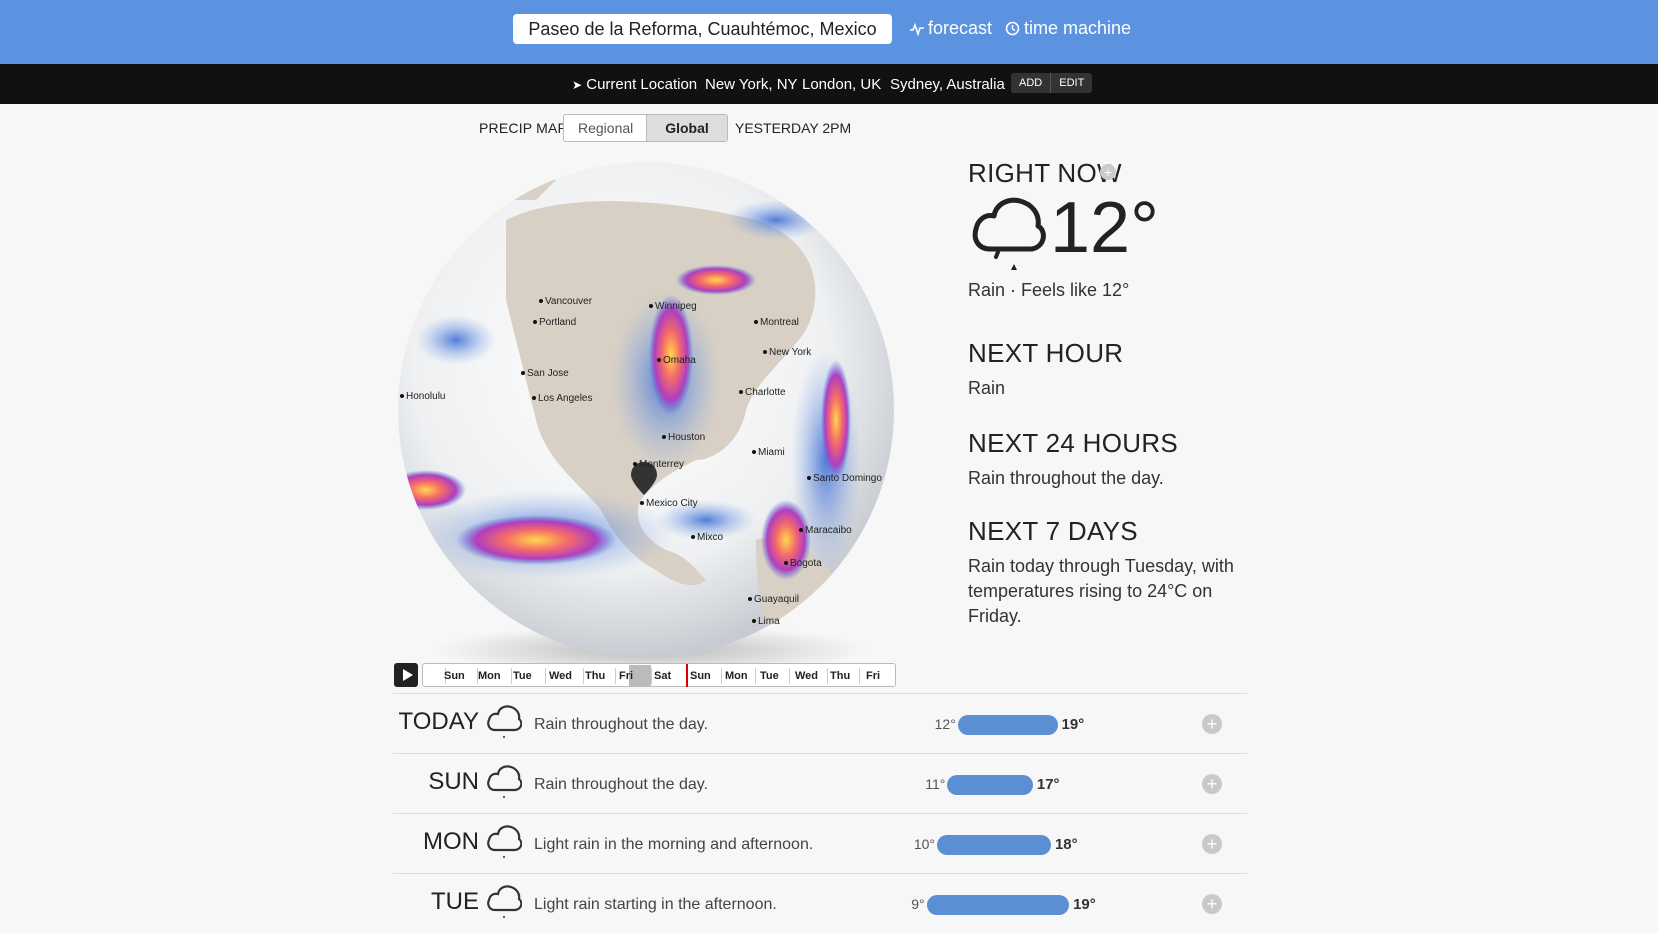  What do you see at coordinates (945, 724) in the screenshot?
I see `day-low-temp: 12°` at bounding box center [945, 724].